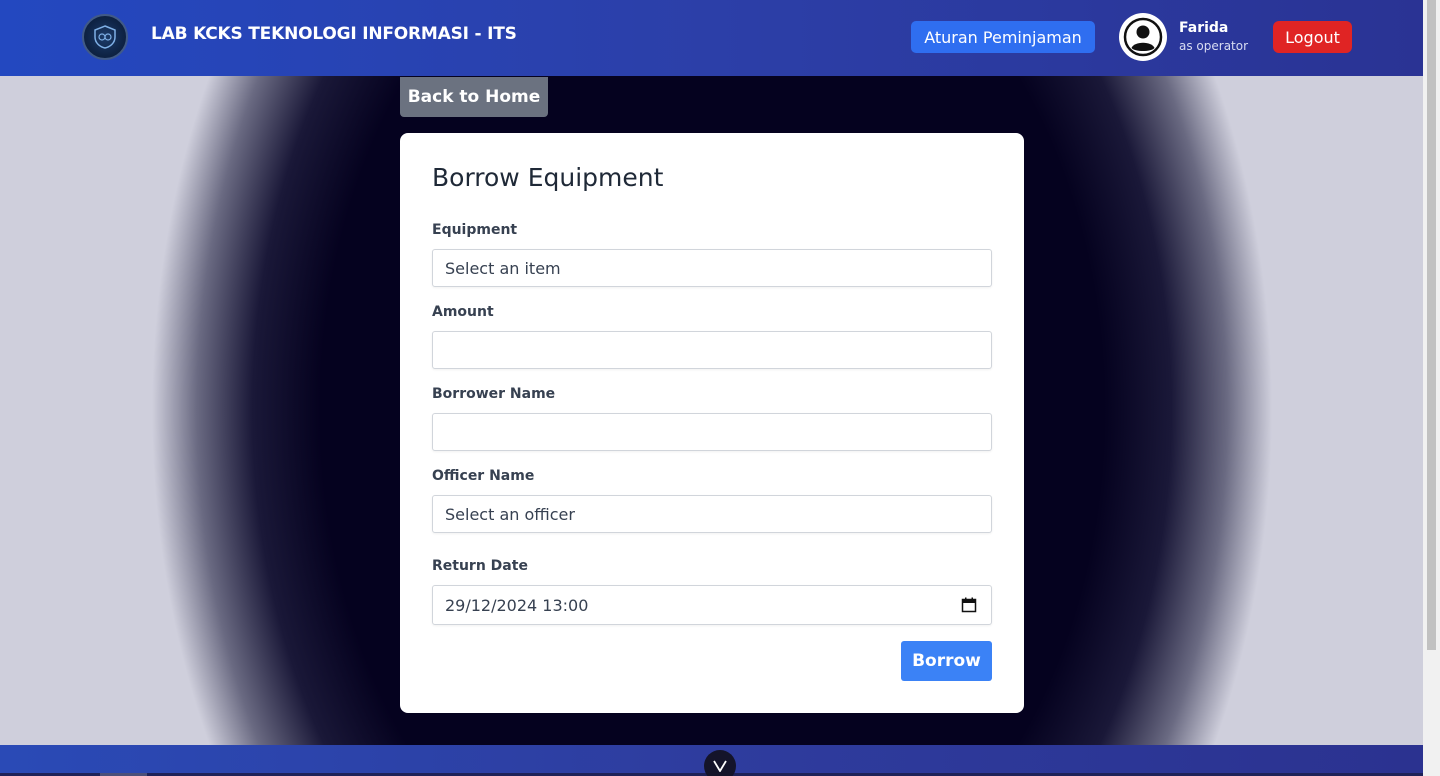  Describe the element at coordinates (483, 476) in the screenshot. I see `officer-name-label: Officer Name` at that location.